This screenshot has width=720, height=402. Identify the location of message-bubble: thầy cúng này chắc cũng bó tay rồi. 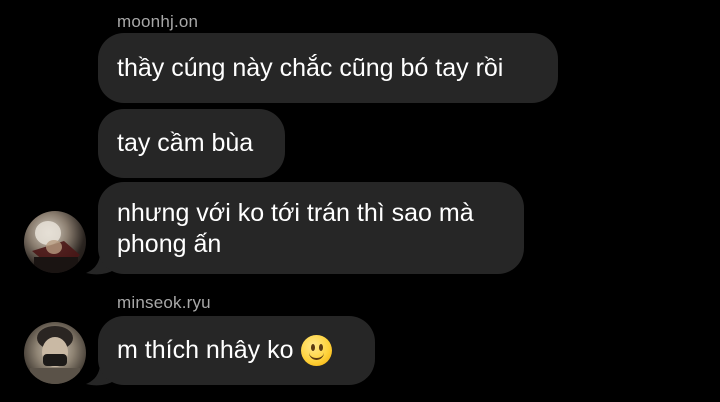
(328, 68).